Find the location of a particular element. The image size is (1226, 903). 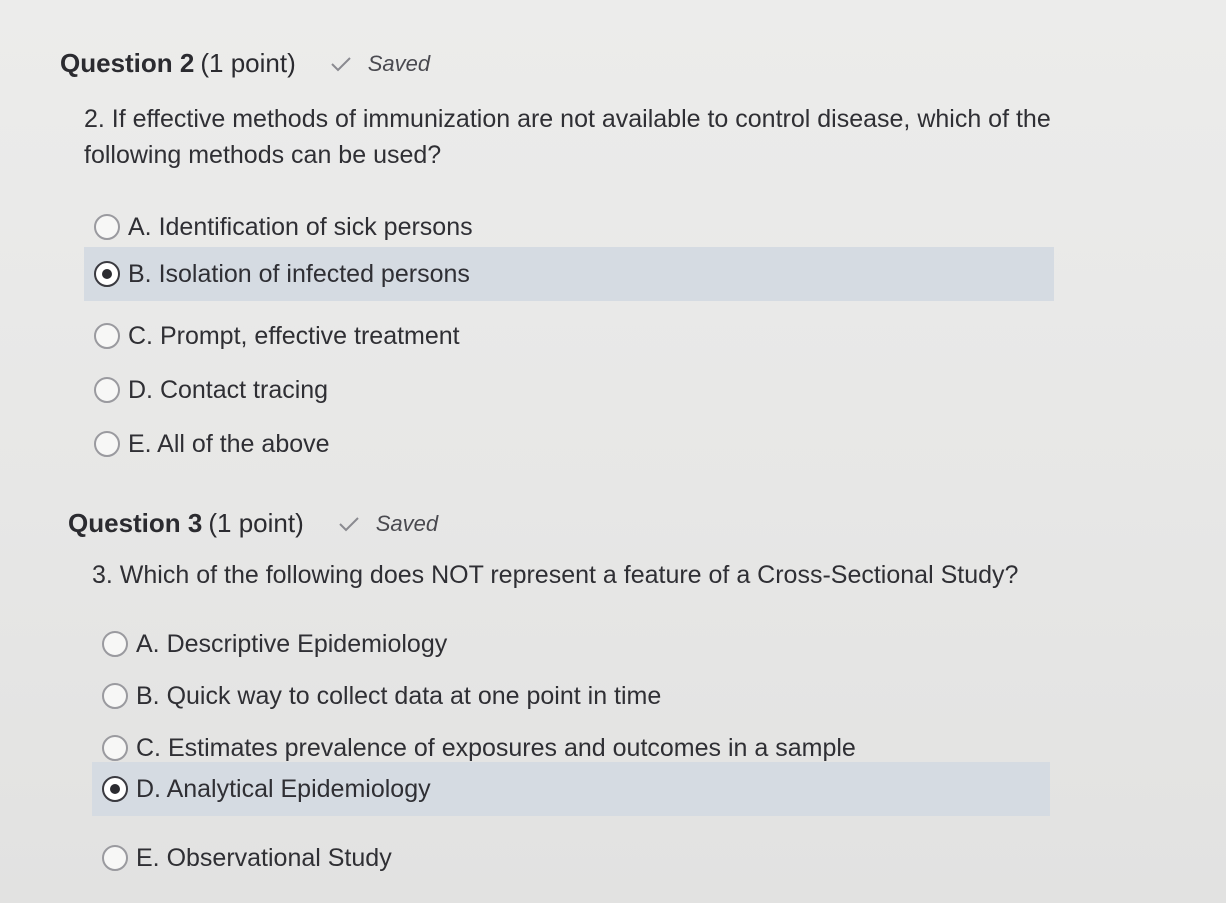

option-label: A. Descriptive Epidemiology is located at coordinates (292, 643).